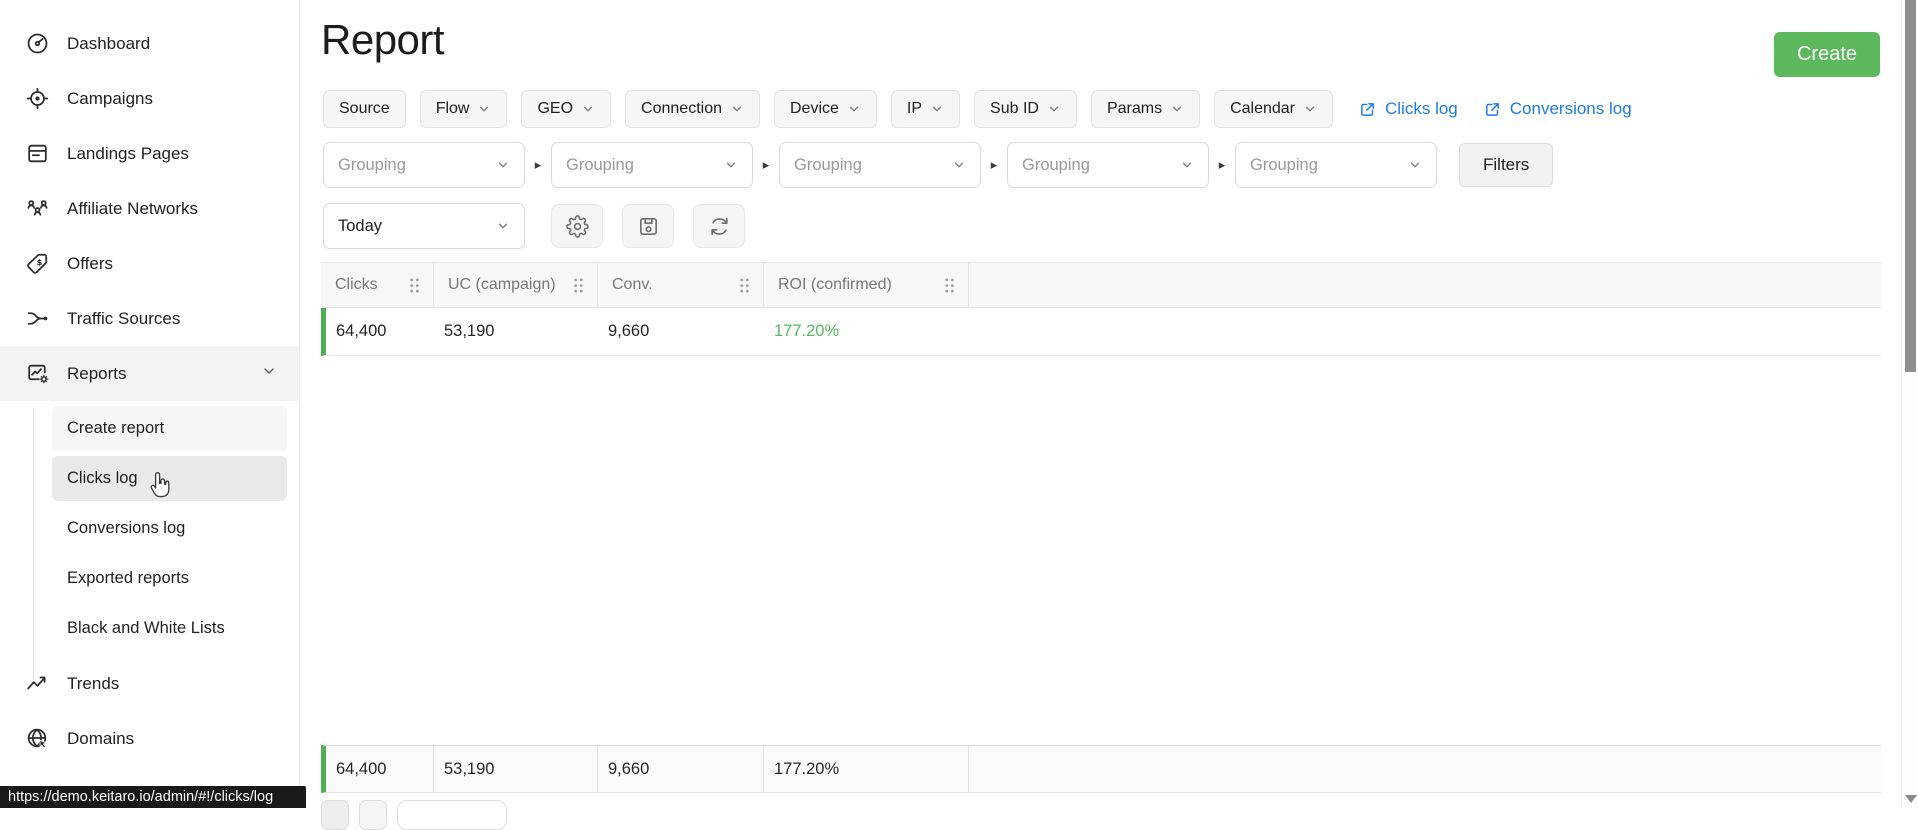  Describe the element at coordinates (814, 109) in the screenshot. I see `chip-label: Device` at that location.